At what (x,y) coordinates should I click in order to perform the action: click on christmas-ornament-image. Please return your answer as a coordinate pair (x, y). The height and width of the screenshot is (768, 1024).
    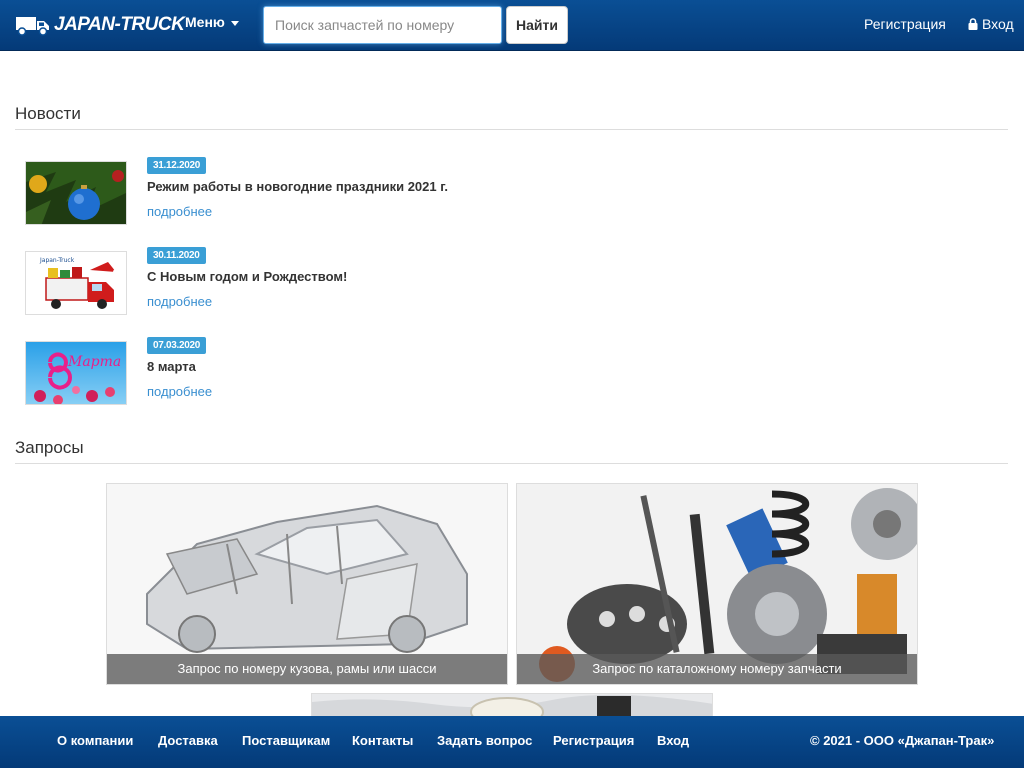
    Looking at the image, I should click on (76, 193).